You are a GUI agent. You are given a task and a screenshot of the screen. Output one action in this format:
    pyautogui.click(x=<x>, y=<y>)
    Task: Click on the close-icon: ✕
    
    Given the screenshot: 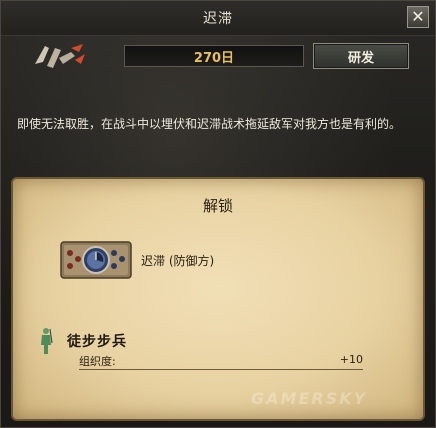 What is the action you would take?
    pyautogui.click(x=418, y=16)
    